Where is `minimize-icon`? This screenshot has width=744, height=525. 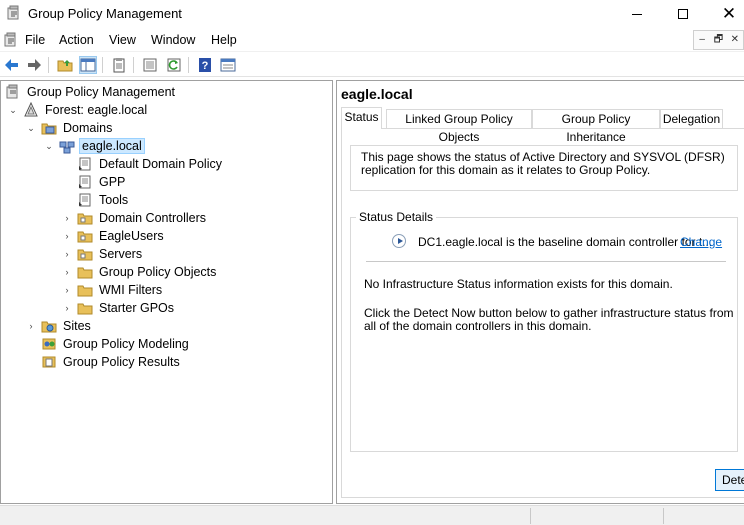
minimize-icon is located at coordinates (637, 14).